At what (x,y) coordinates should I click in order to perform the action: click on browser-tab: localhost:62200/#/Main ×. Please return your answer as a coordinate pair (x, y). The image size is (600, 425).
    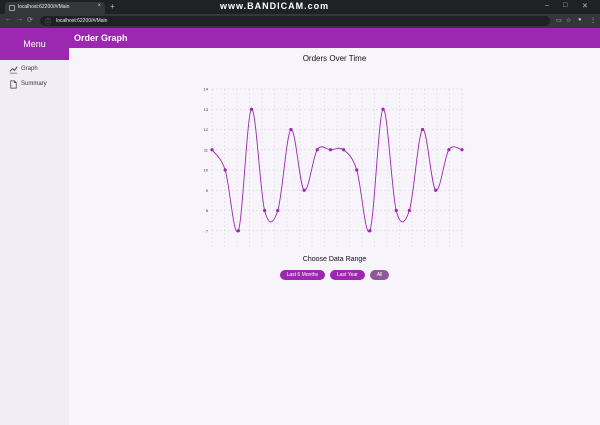
    Looking at the image, I should click on (55, 8).